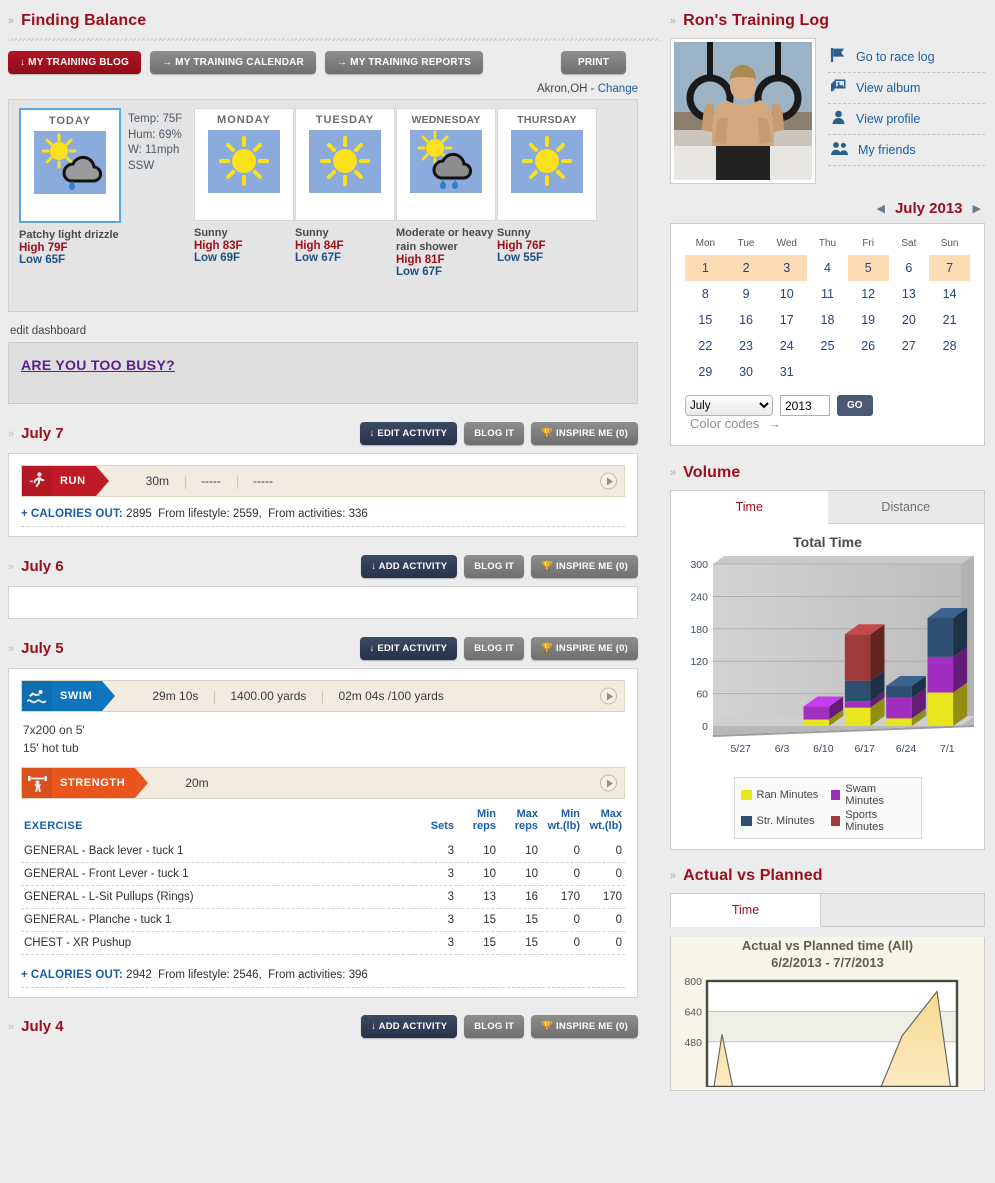  Describe the element at coordinates (977, 208) in the screenshot. I see `calendar-next-button: ▶` at that location.